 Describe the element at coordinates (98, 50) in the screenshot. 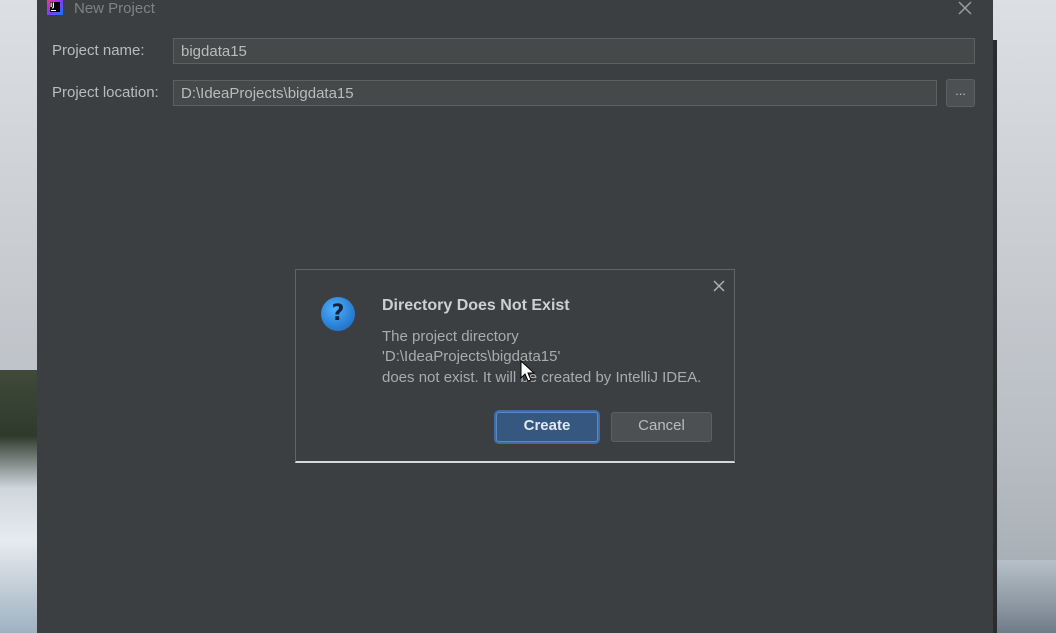

I see `project-name-label: Project name:` at that location.